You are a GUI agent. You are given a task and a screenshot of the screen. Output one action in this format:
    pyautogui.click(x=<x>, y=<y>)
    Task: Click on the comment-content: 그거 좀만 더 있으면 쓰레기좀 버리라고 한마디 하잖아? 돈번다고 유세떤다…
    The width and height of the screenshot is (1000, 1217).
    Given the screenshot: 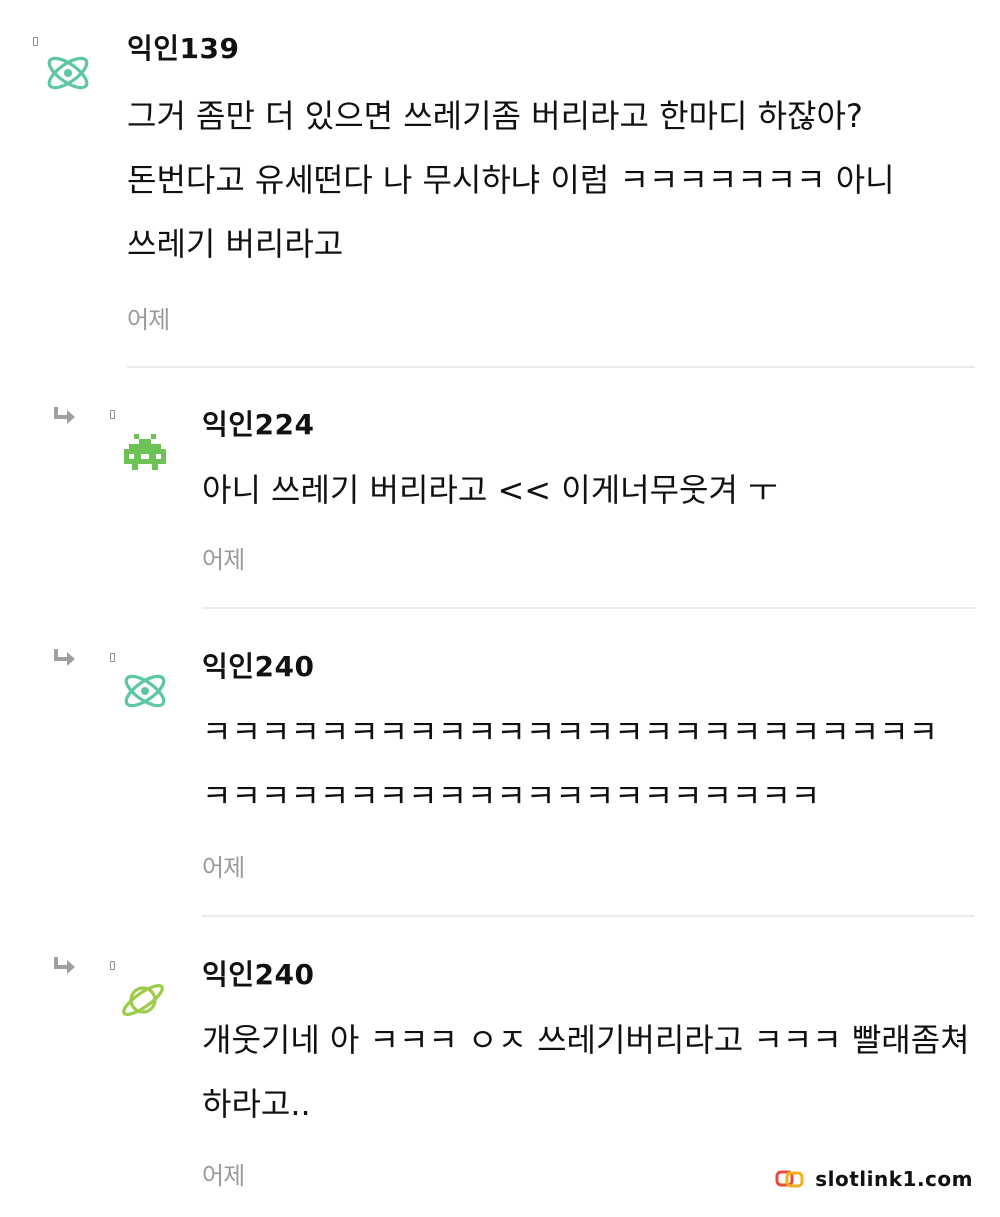 What is the action you would take?
    pyautogui.click(x=511, y=180)
    